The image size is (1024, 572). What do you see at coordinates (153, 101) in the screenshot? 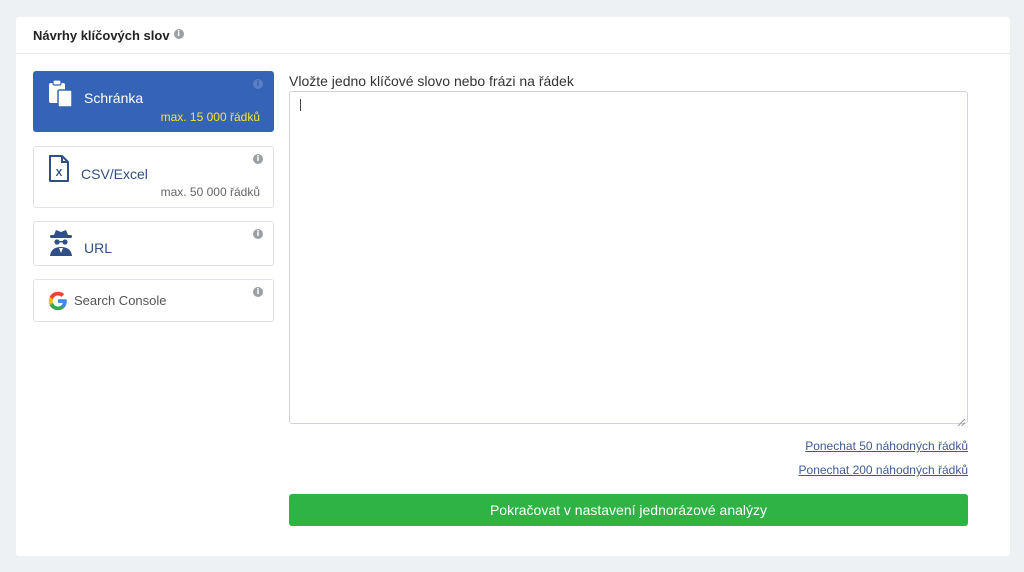
I see `source-card-clipboard: i Schránka max. 15 000 řádků` at bounding box center [153, 101].